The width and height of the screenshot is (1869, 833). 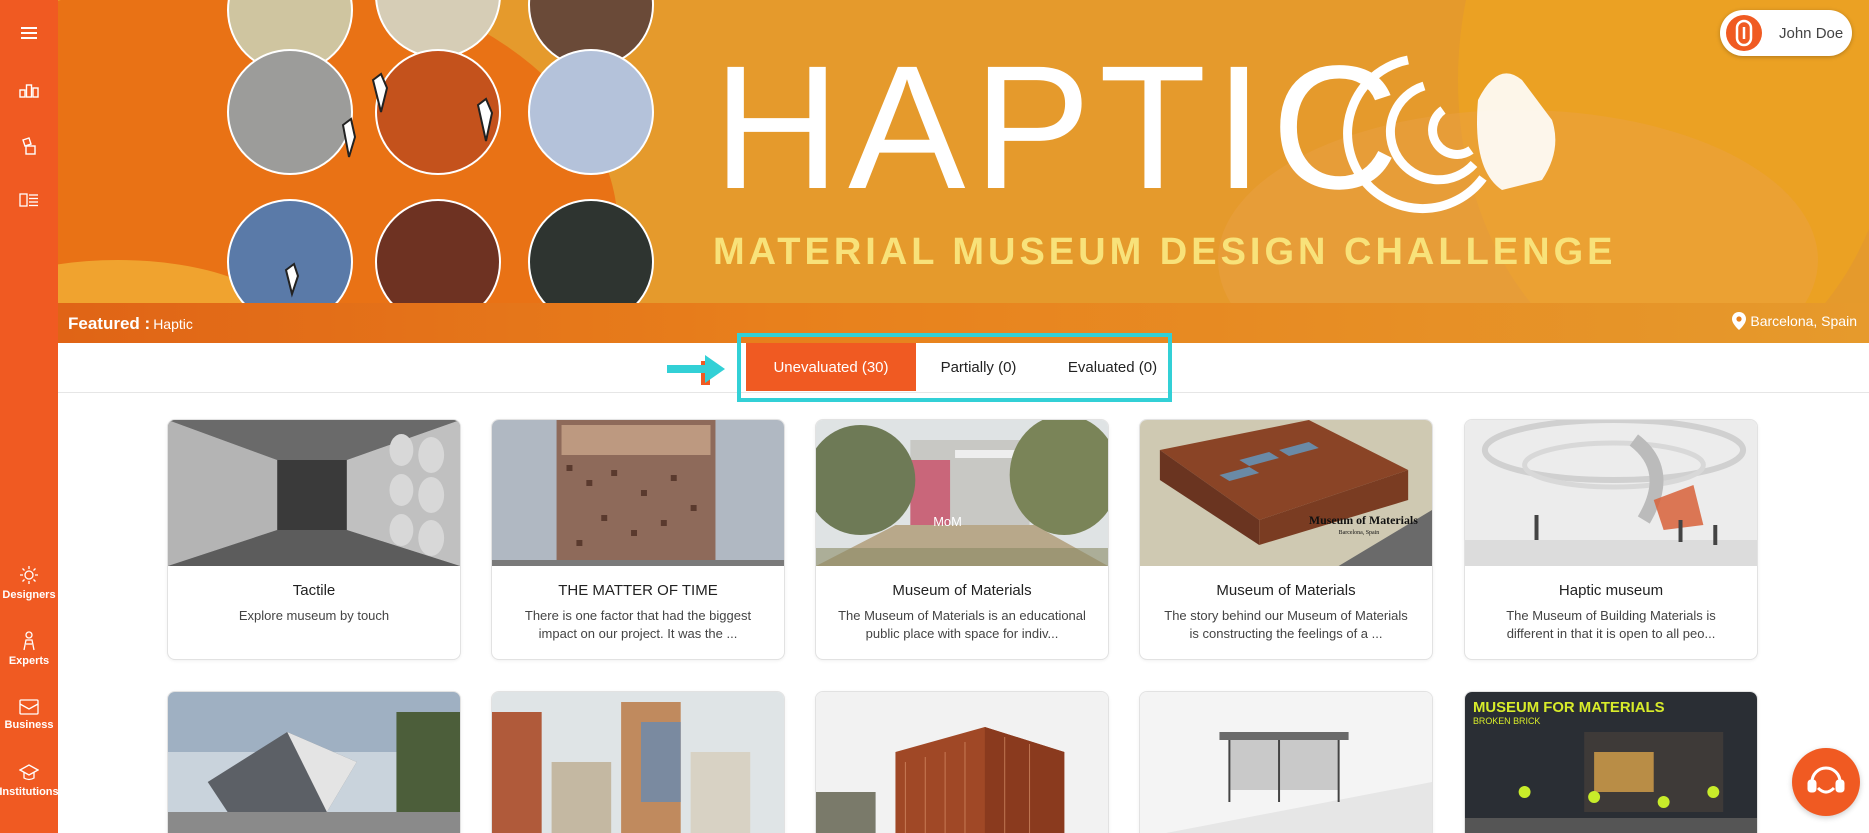 What do you see at coordinates (1165, 252) in the screenshot?
I see `banner-subtitle: MATERIAL MUSEUM DESIGN CHALLENGE` at bounding box center [1165, 252].